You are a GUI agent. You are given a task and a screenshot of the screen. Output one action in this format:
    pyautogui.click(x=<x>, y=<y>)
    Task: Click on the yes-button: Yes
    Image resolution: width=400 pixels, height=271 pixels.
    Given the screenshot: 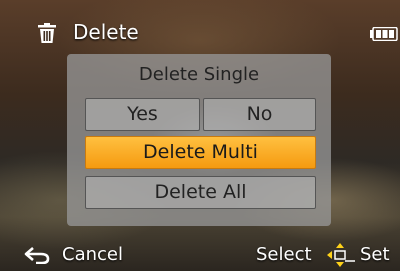 What is the action you would take?
    pyautogui.click(x=142, y=114)
    